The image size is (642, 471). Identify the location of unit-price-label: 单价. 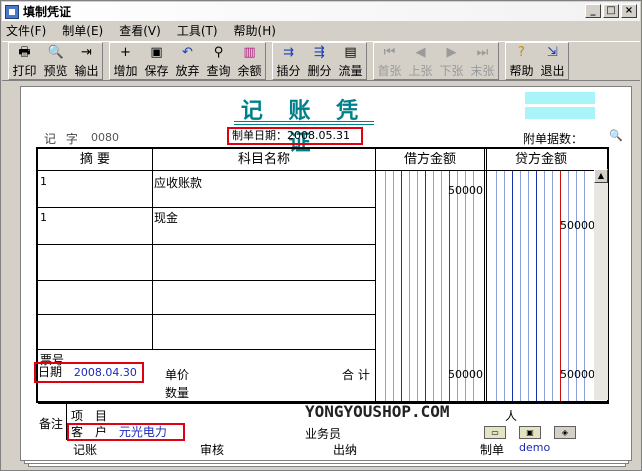
(177, 375).